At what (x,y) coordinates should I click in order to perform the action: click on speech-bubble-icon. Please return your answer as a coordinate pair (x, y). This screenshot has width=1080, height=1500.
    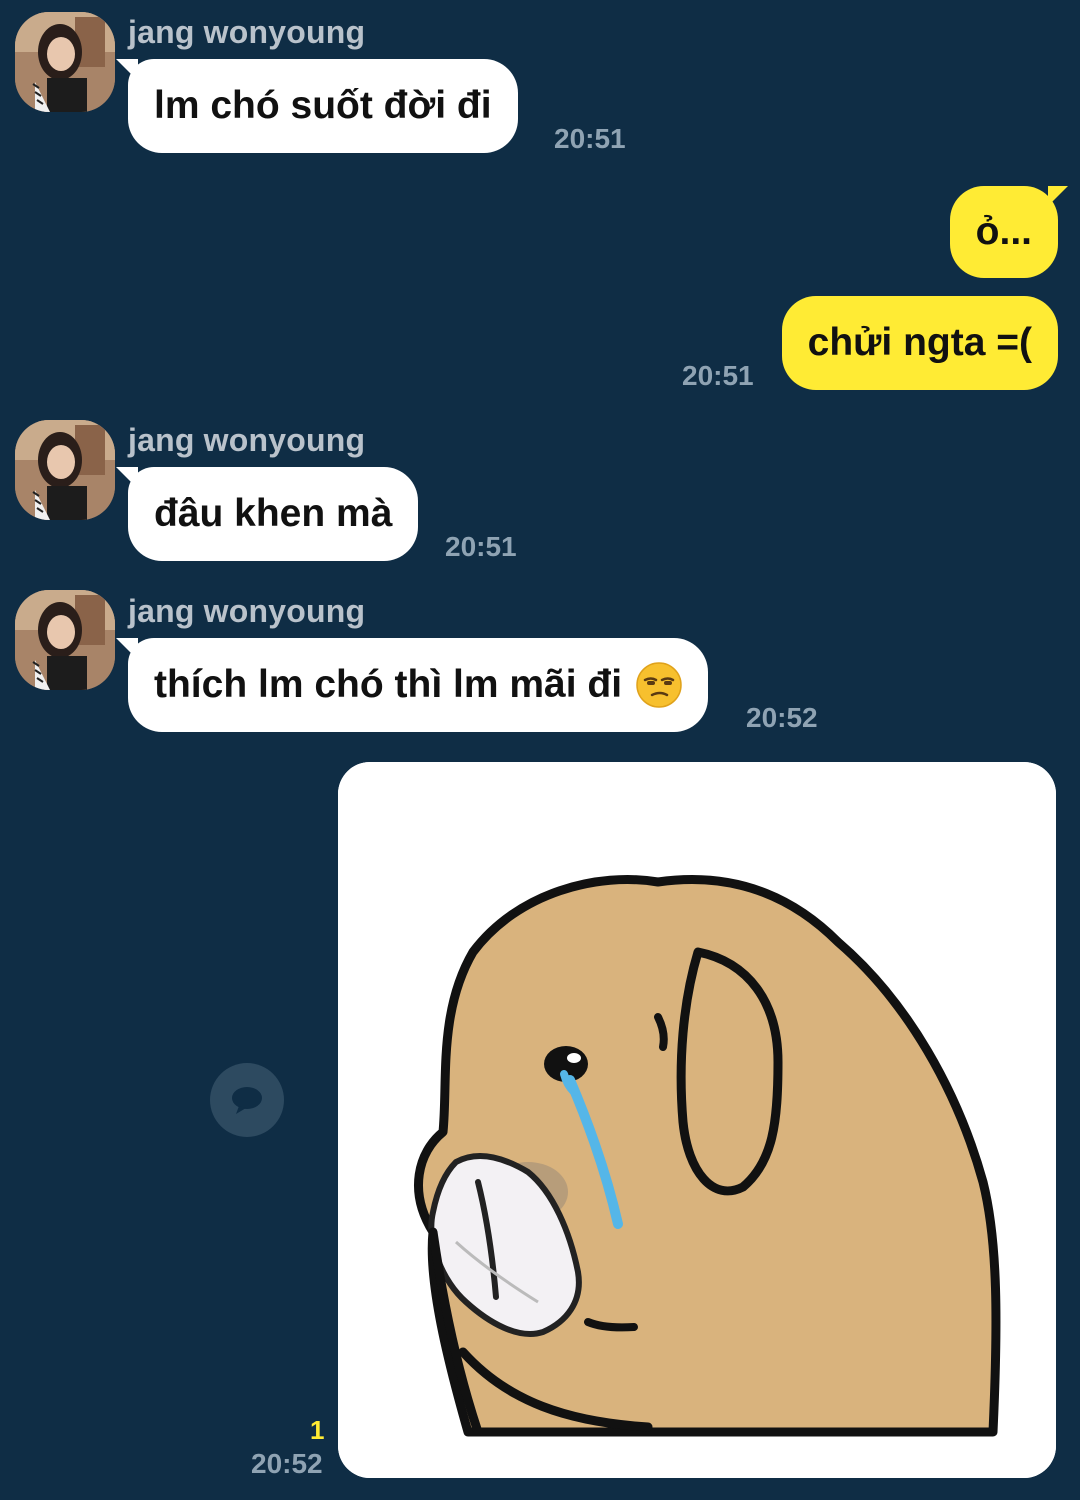
    Looking at the image, I should click on (247, 1100).